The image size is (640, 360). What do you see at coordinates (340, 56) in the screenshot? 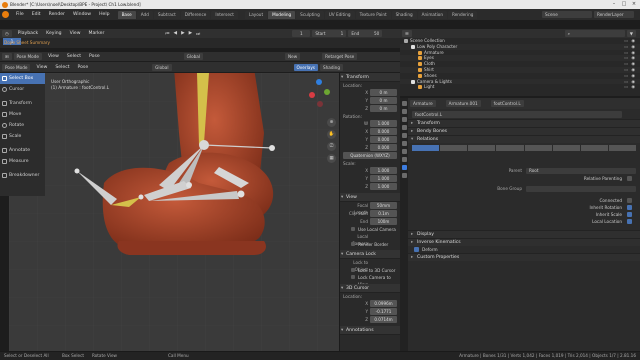
I see `pivot-dropdown: Retarget Pose` at bounding box center [340, 56].